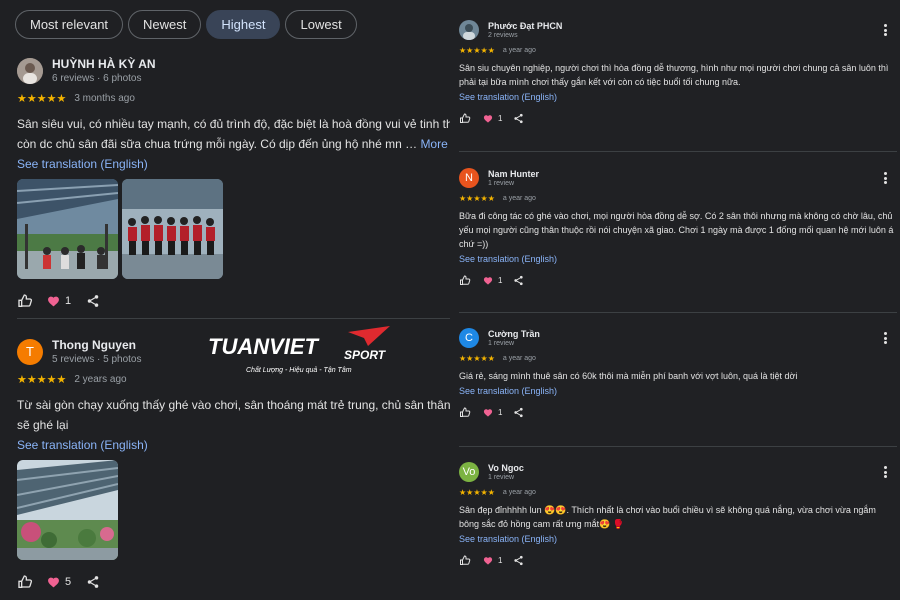 The height and width of the screenshot is (600, 900). Describe the element at coordinates (469, 338) in the screenshot. I see `avatar: C` at that location.